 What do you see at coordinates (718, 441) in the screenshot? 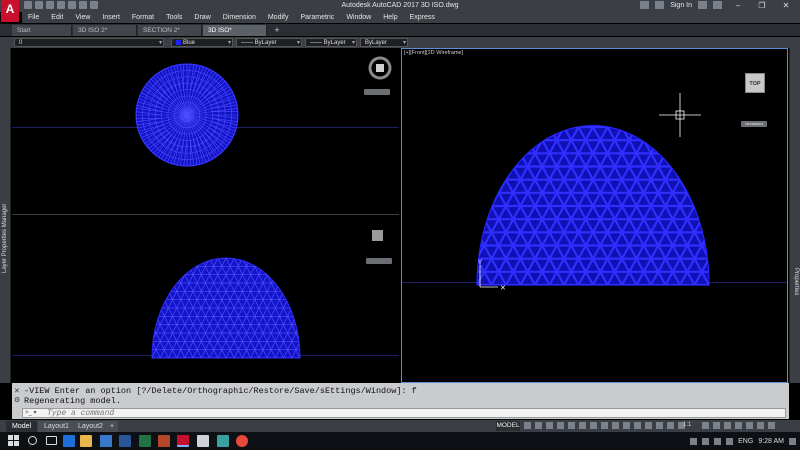
I see `volume-icon` at bounding box center [718, 441].